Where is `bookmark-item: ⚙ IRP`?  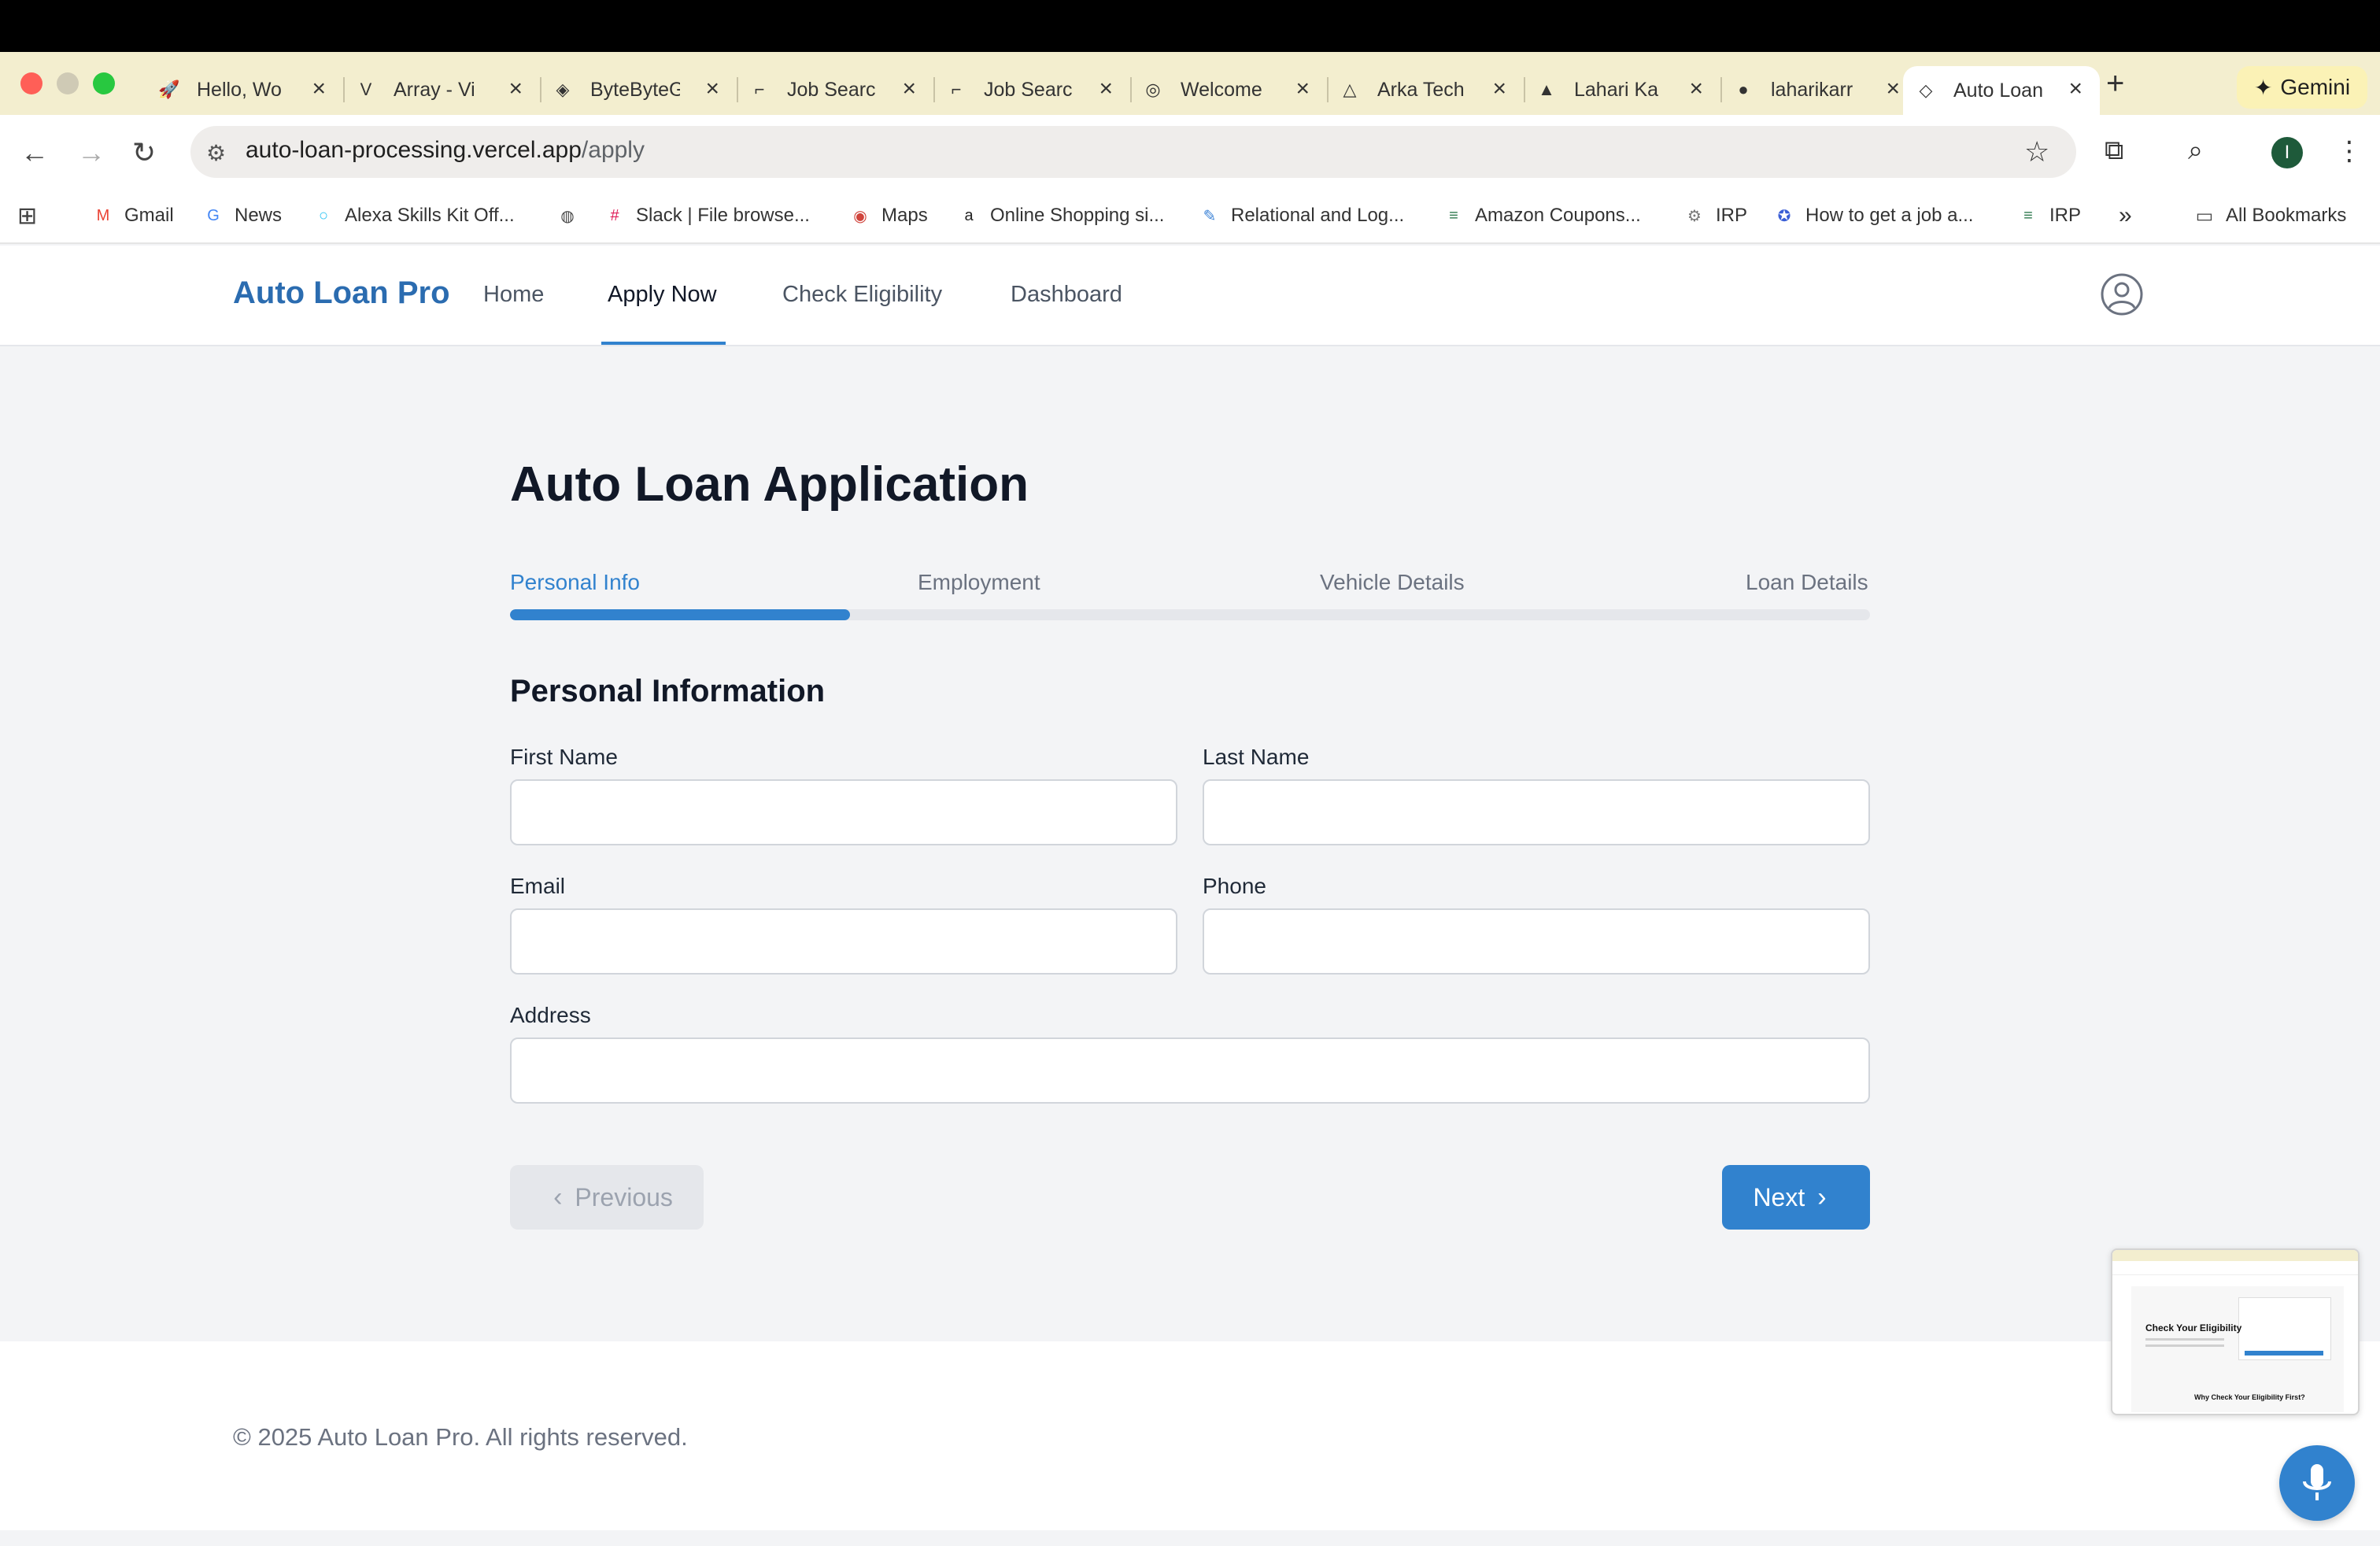 bookmark-item: ⚙ IRP is located at coordinates (1715, 216).